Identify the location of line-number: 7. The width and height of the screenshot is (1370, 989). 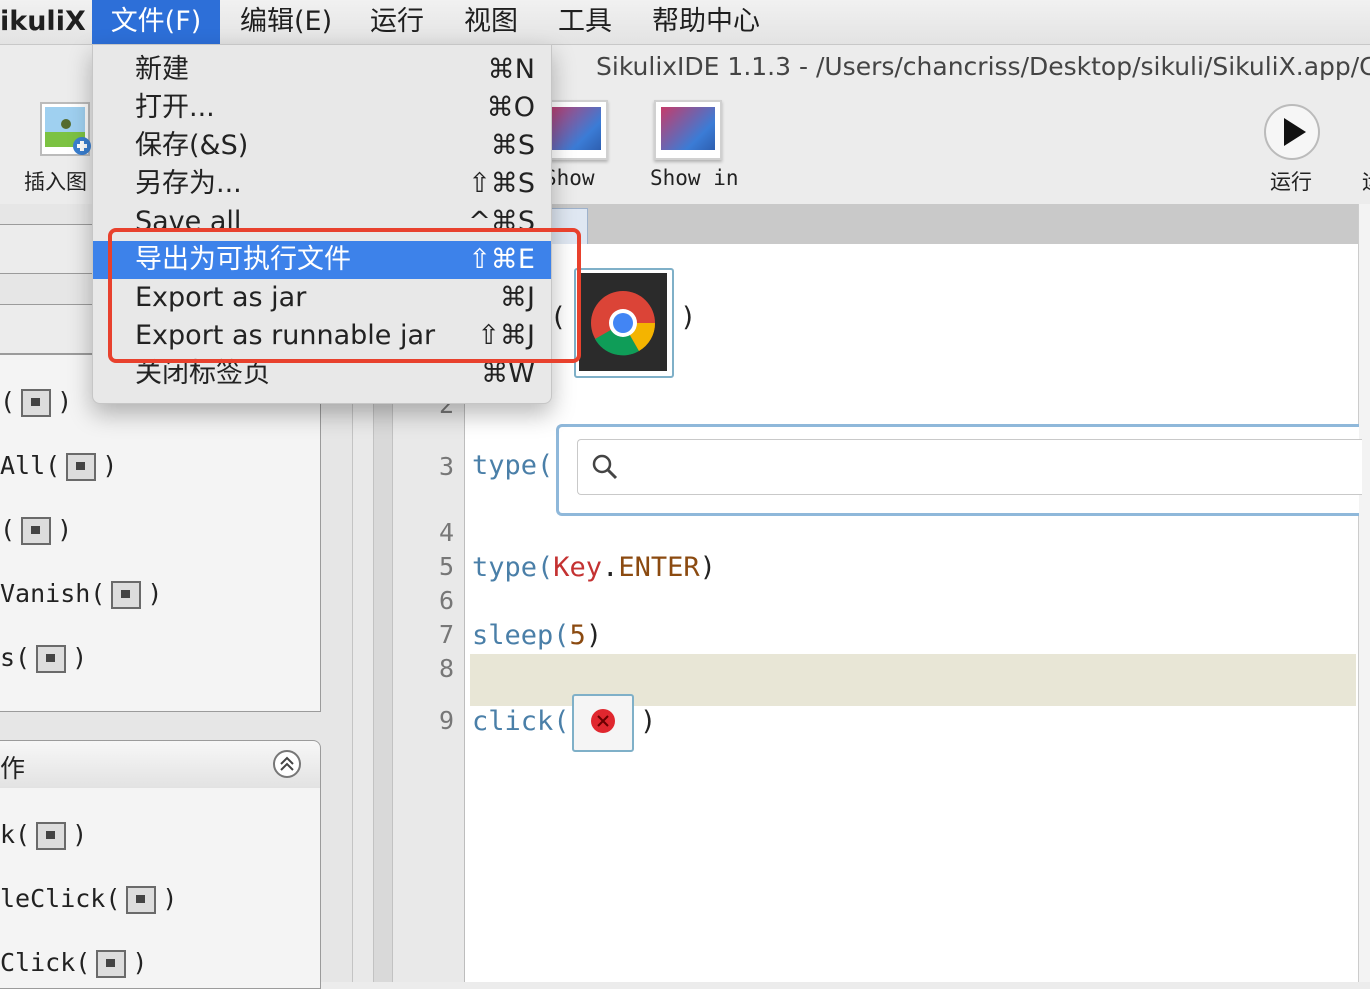
(446, 634).